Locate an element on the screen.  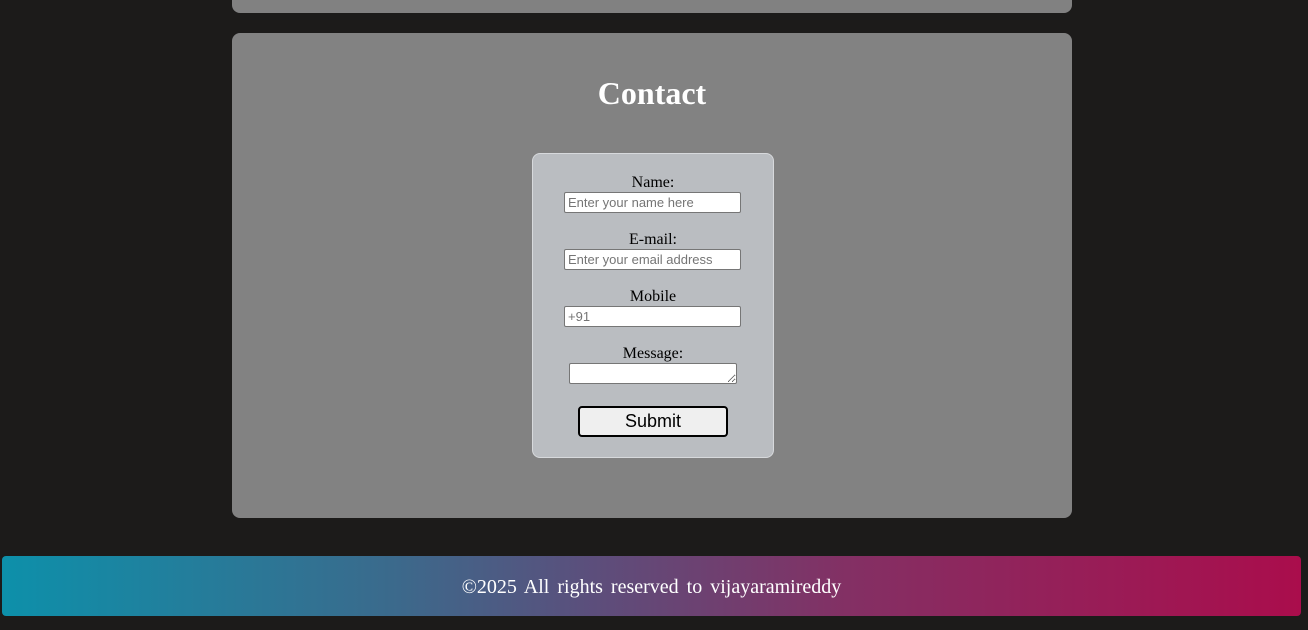
email-input is located at coordinates (652, 259).